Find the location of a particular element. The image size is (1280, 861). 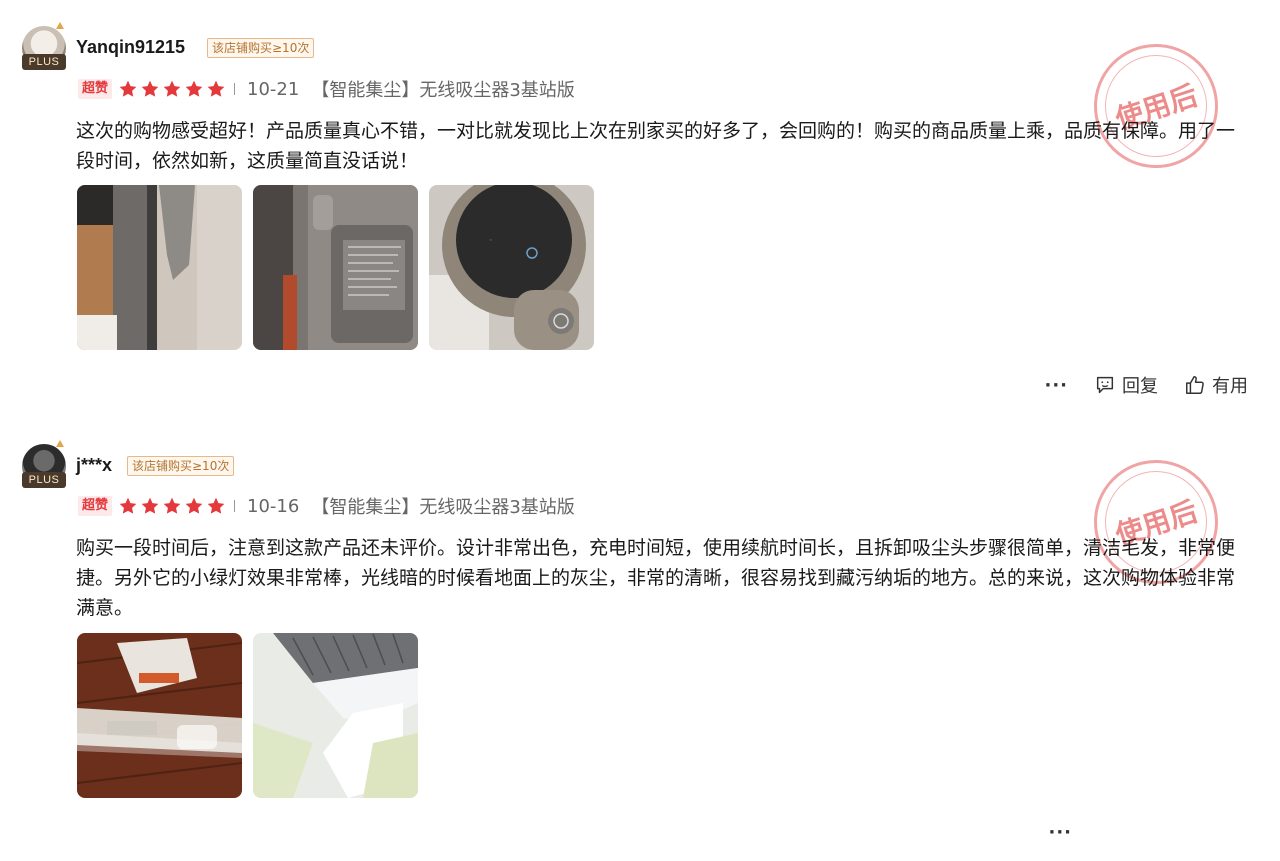

rating-row: 超赞 10-21 【智能集尘】无线吸尘器3基站版 is located at coordinates (326, 89).